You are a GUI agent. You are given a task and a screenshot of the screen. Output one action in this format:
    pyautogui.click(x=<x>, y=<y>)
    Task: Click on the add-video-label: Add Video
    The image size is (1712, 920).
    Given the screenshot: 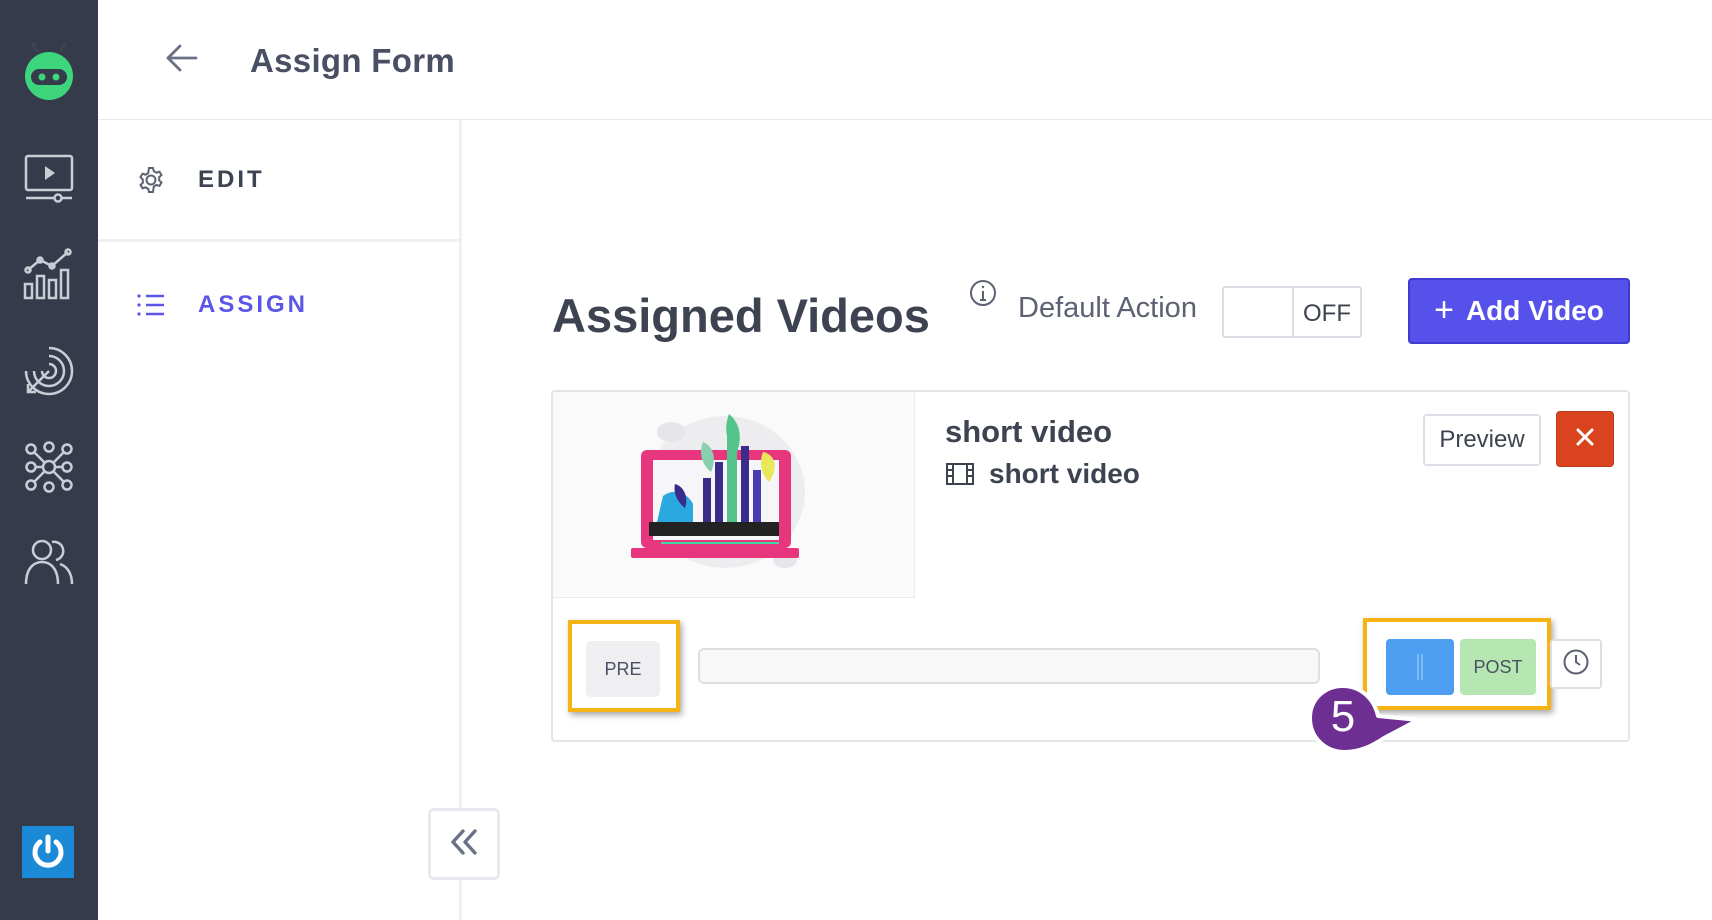 What is the action you would take?
    pyautogui.click(x=1534, y=310)
    